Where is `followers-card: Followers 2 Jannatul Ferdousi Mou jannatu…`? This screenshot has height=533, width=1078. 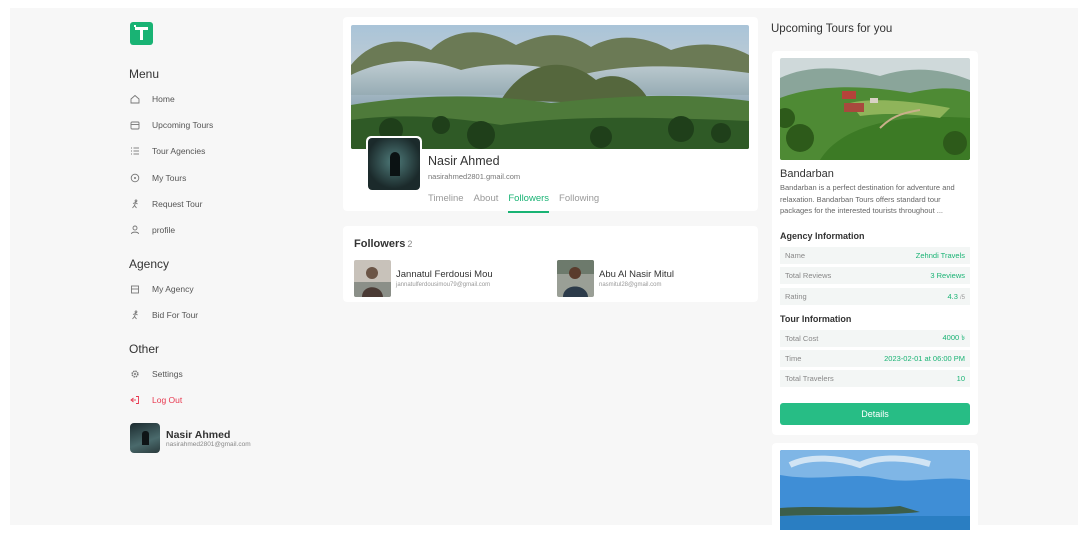
followers-card: Followers 2 Jannatul Ferdousi Mou jannatu… is located at coordinates (550, 264).